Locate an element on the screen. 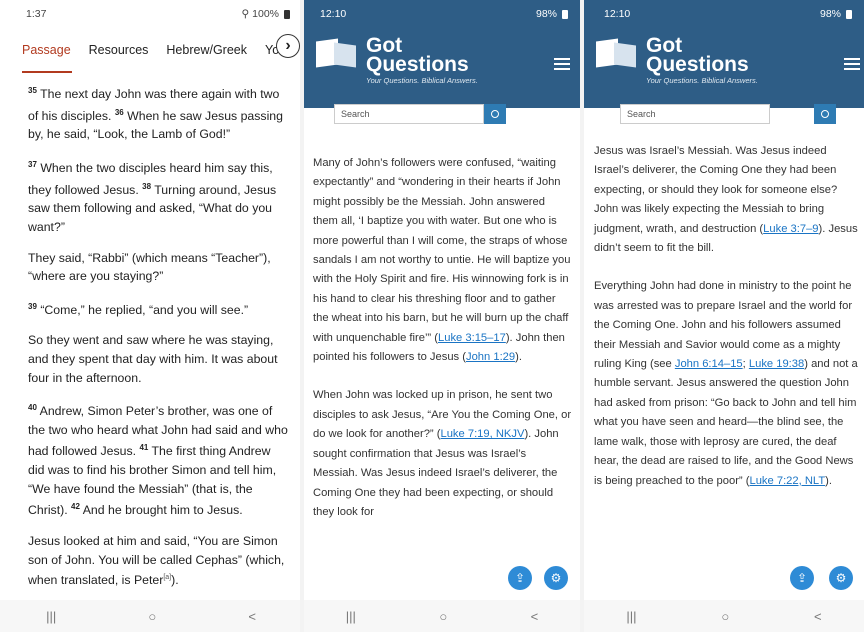 The width and height of the screenshot is (864, 632). chevron-right-icon: › is located at coordinates (288, 46).